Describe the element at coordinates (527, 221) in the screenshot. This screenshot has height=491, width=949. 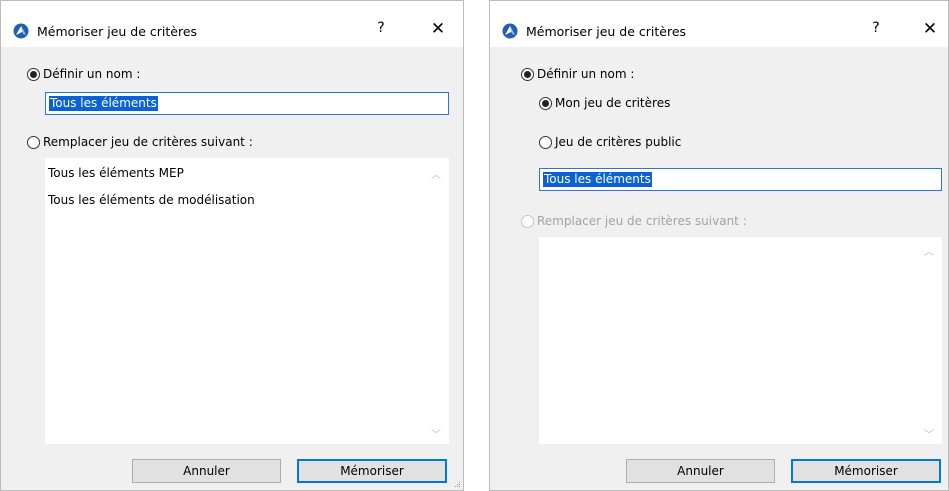
I see `radio-disabled-icon` at that location.